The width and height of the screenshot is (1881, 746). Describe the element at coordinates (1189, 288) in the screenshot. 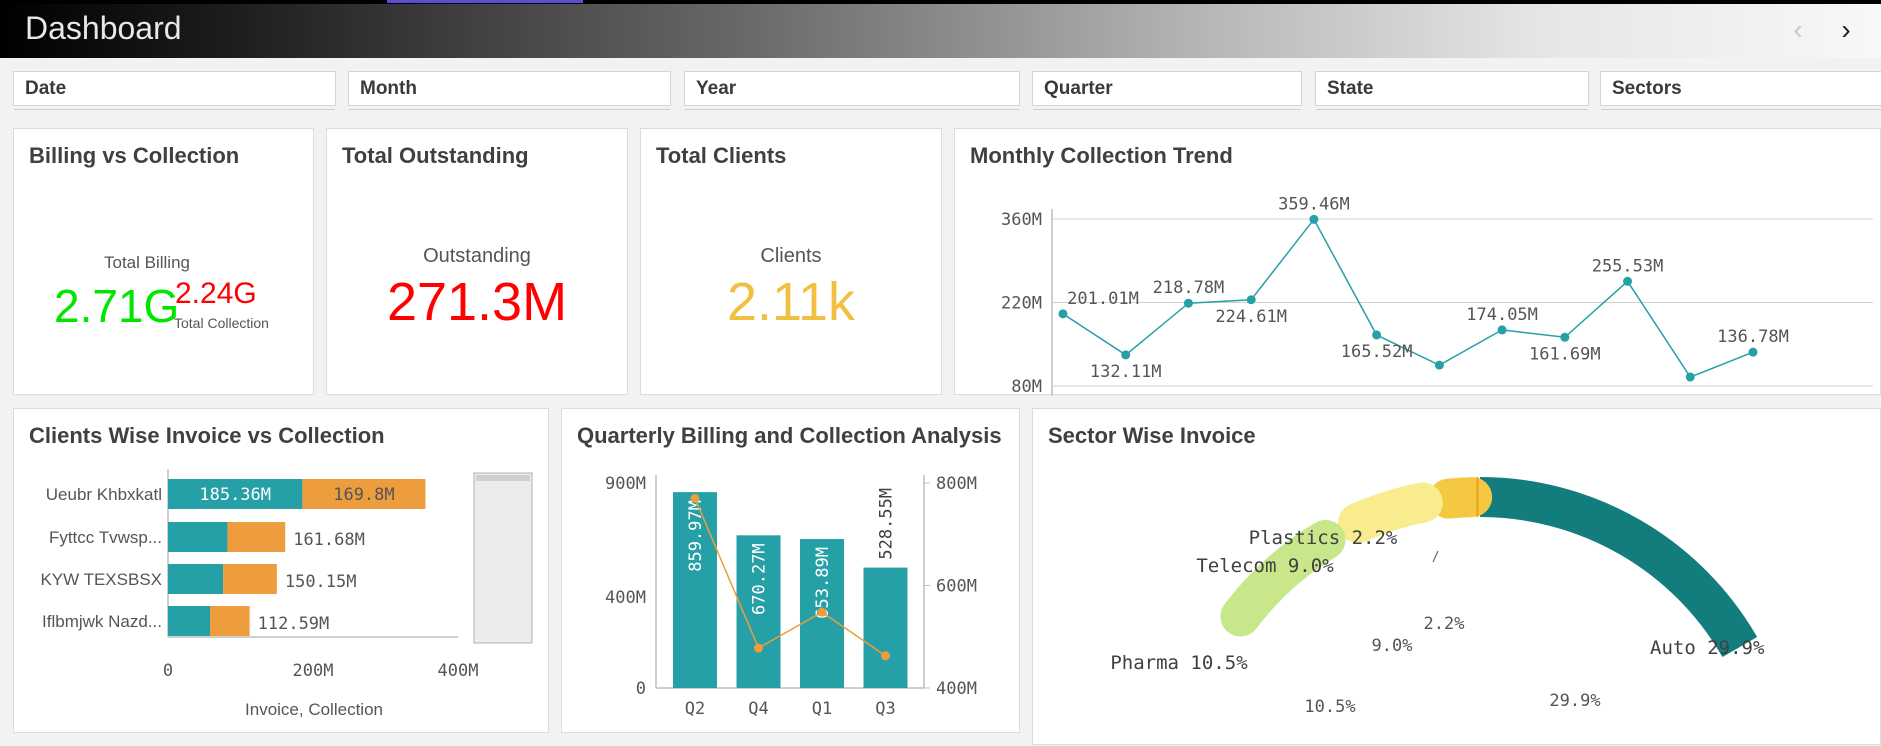

I see `data-label: 218.78M` at that location.